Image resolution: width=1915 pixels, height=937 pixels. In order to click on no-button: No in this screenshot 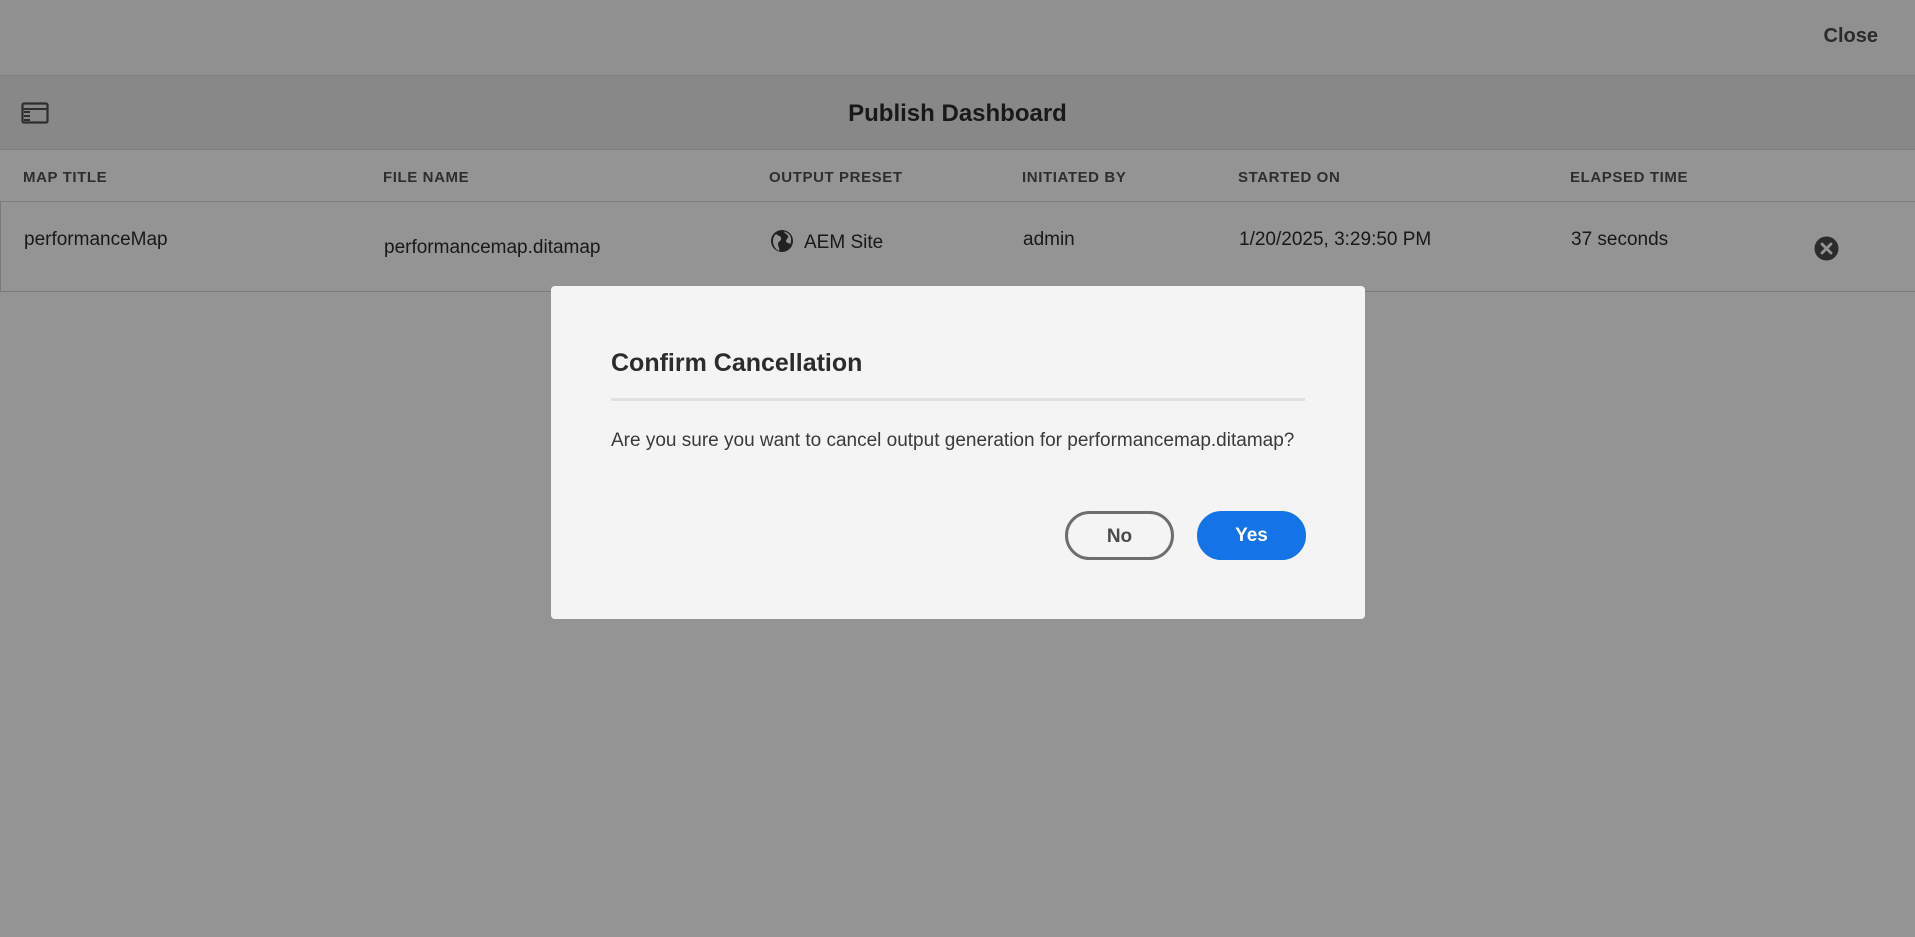, I will do `click(1119, 535)`.